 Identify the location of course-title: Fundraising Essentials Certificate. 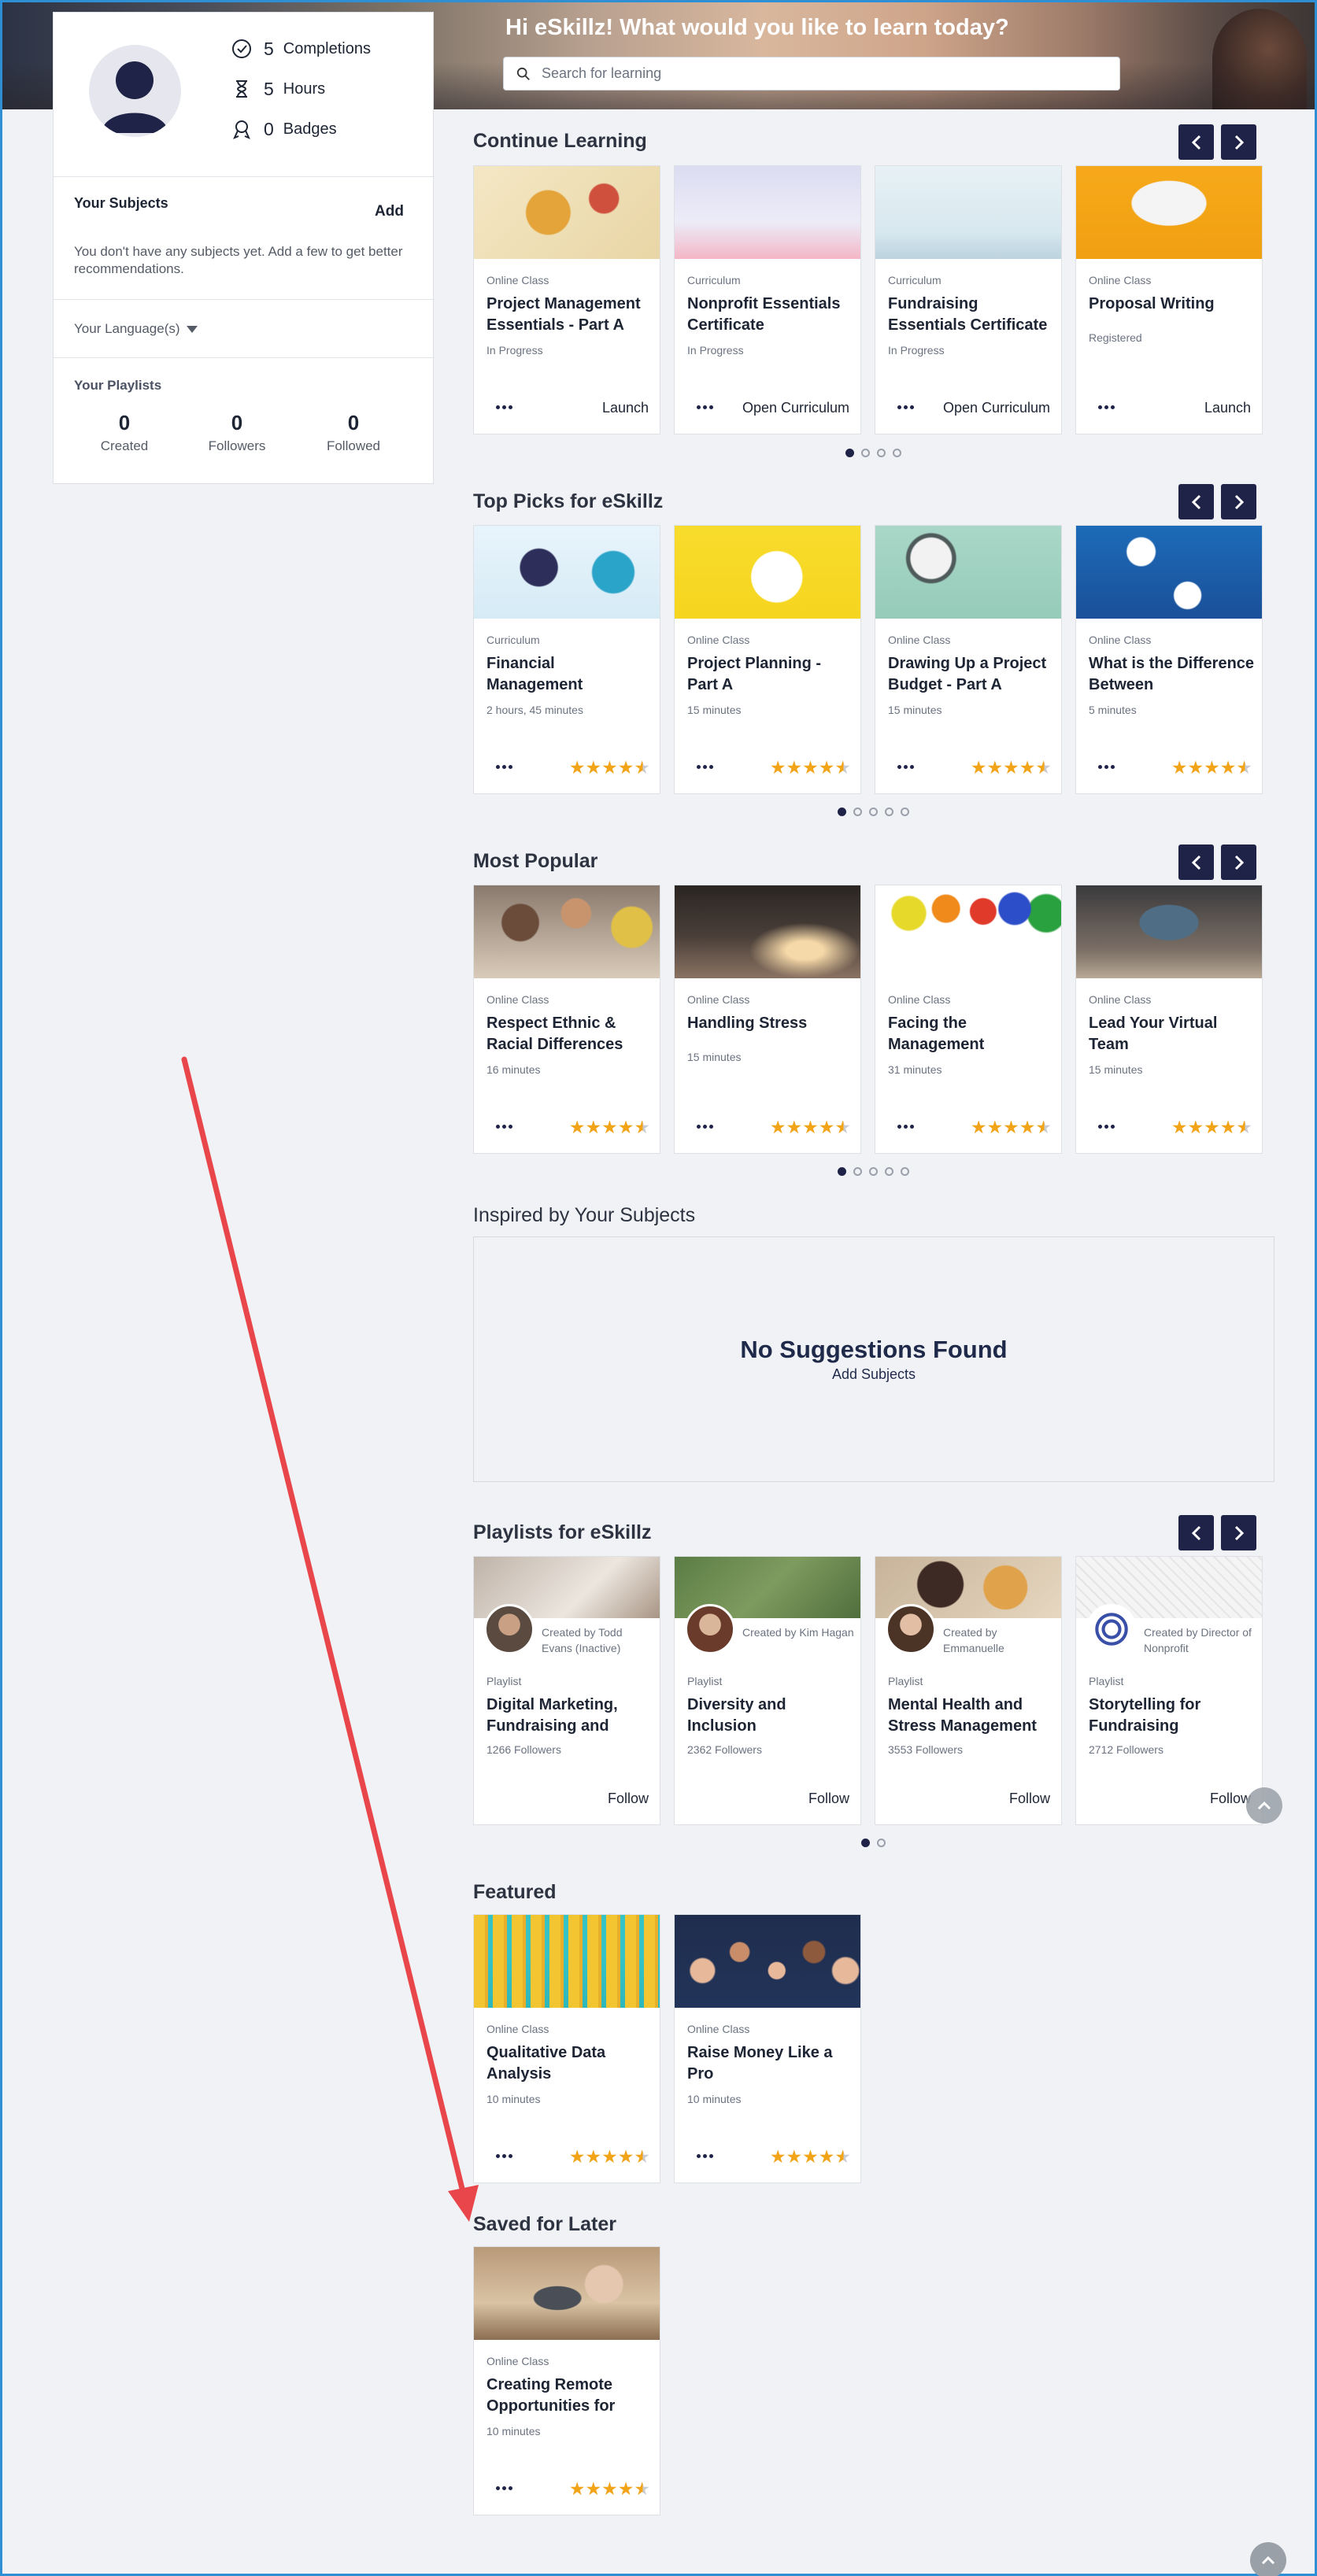
(971, 315).